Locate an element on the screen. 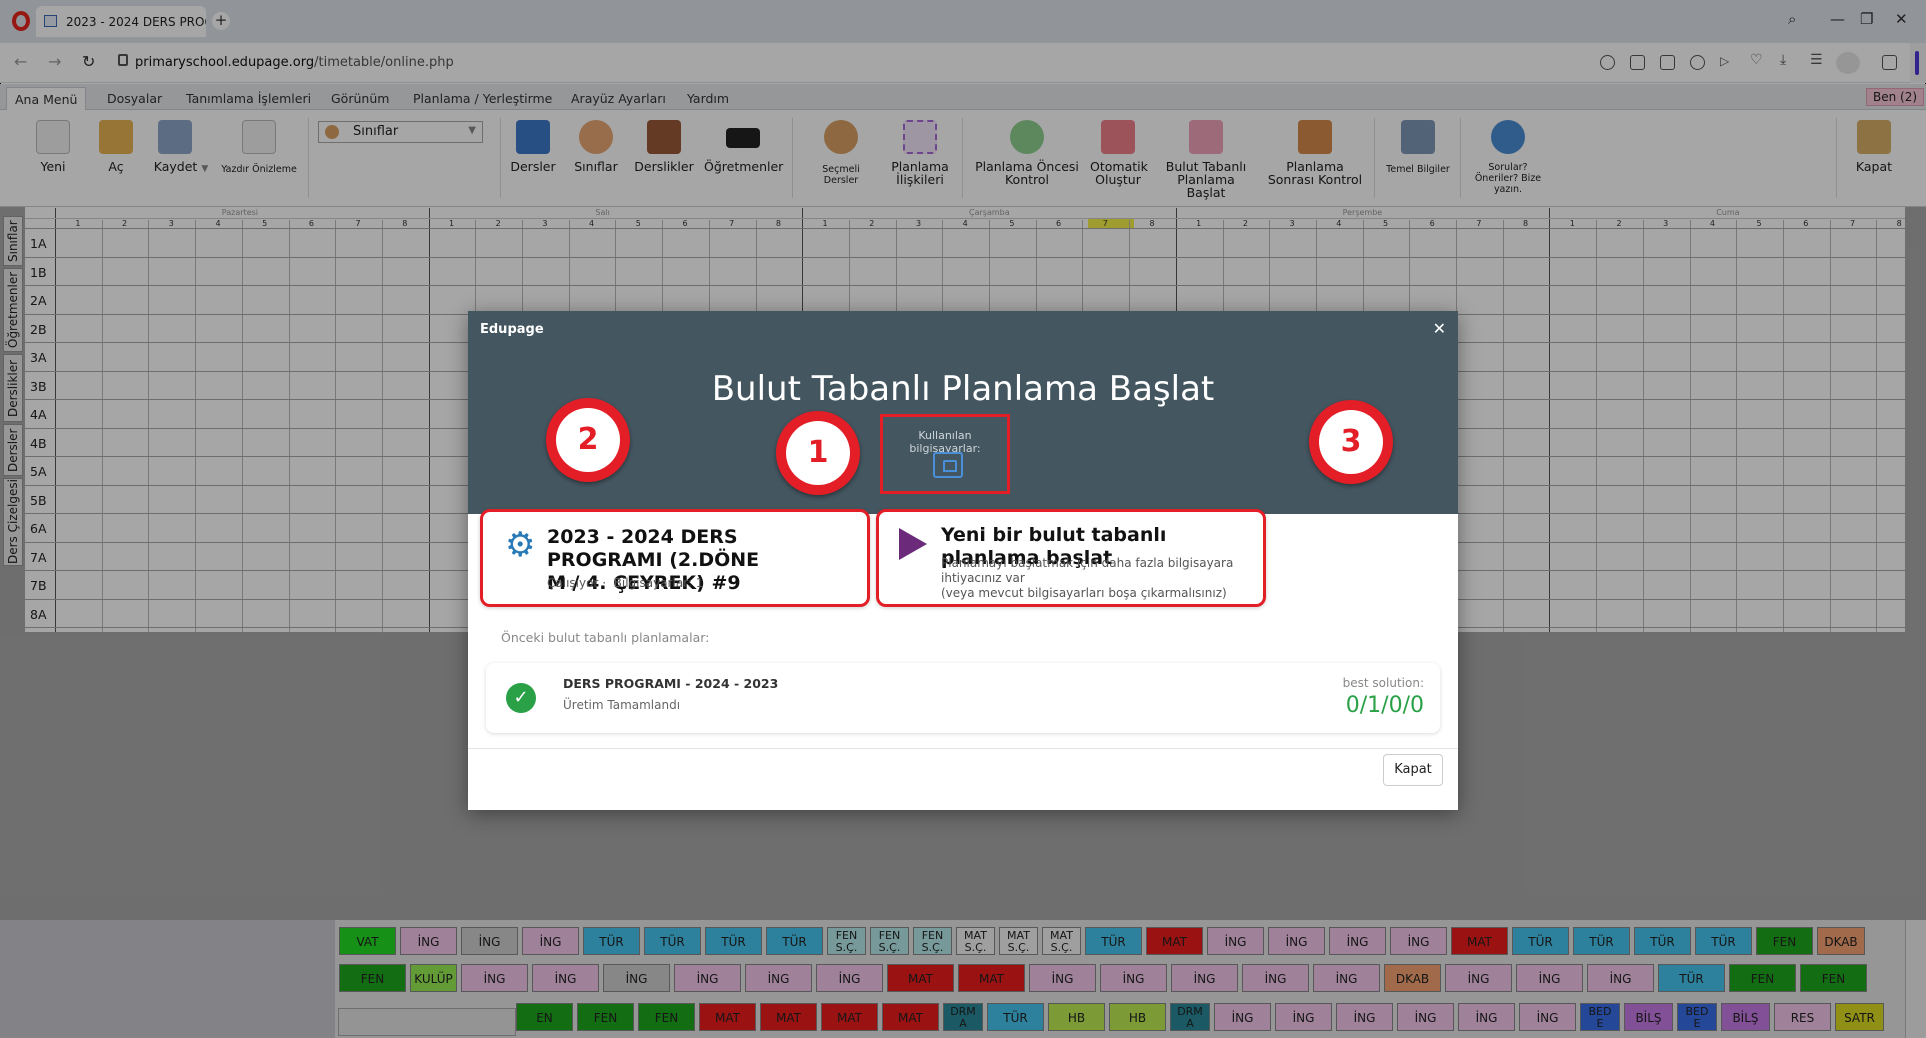 This screenshot has width=1926, height=1038. badge-1: 1 is located at coordinates (818, 461).